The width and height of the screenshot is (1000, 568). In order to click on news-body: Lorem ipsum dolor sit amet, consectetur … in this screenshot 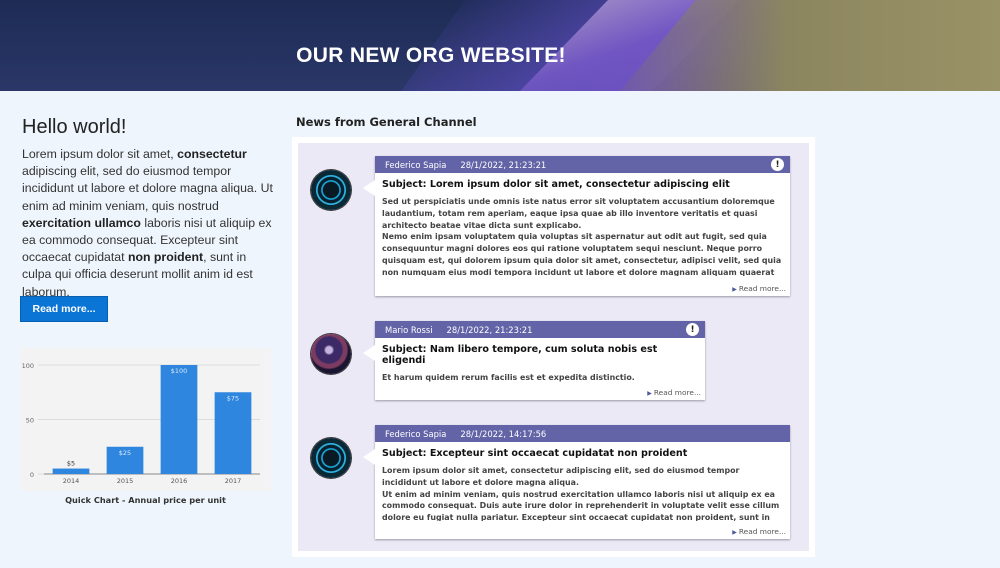, I will do `click(581, 493)`.